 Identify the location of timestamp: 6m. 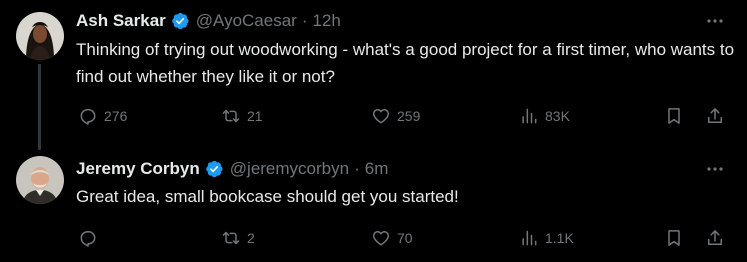
(377, 169).